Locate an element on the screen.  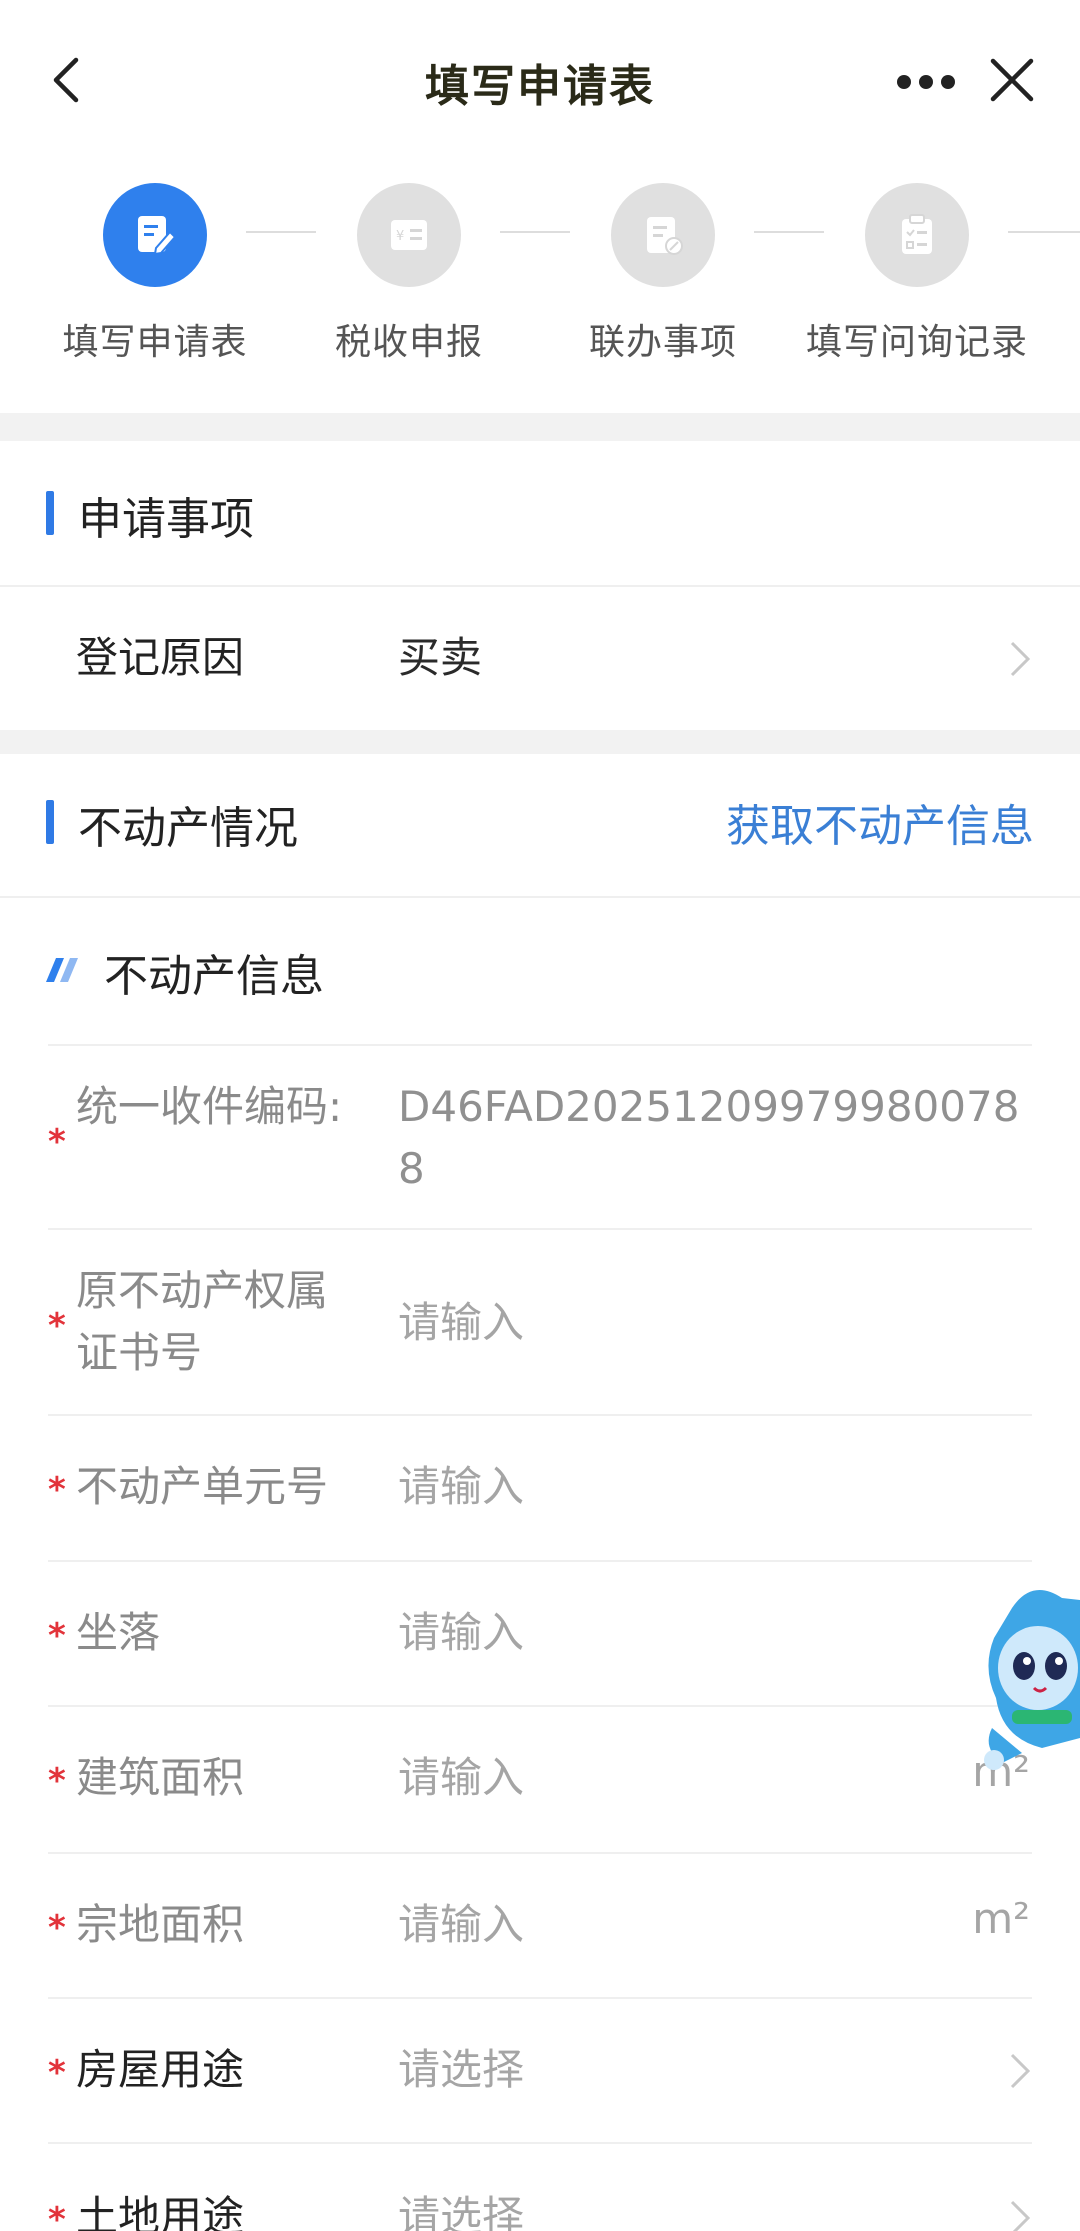
step-tax: ¥ 税收申报 is located at coordinates (409, 274).